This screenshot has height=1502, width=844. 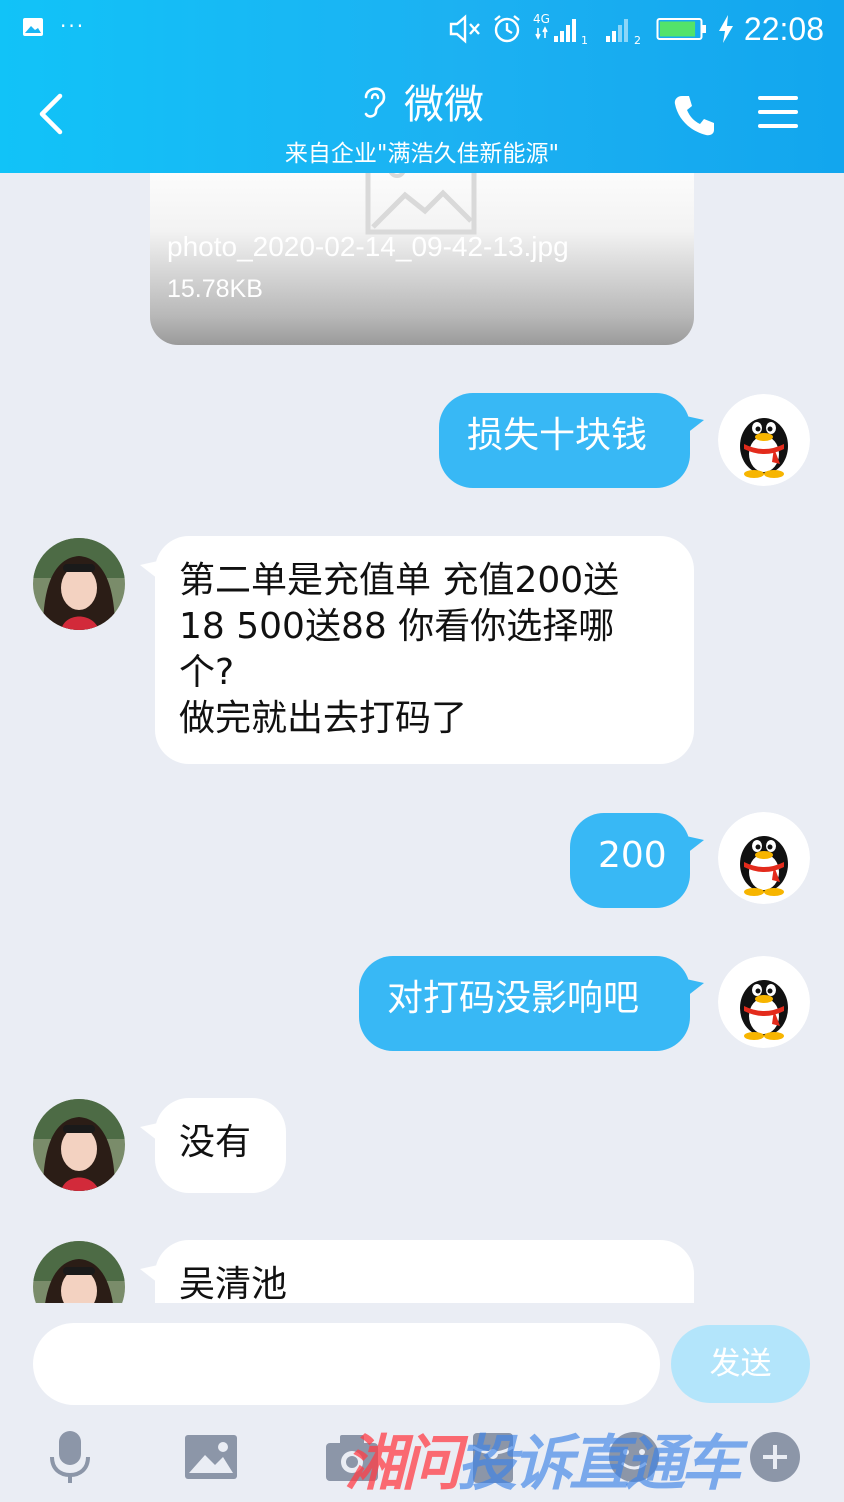 What do you see at coordinates (323, 718) in the screenshot?
I see `message-text-line: 做完就出去打码了` at bounding box center [323, 718].